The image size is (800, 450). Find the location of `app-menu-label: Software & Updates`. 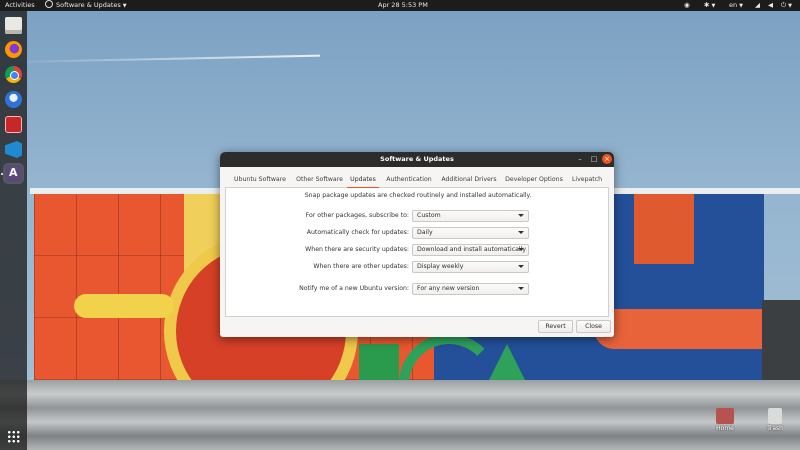

app-menu-label: Software & Updates is located at coordinates (88, 5).